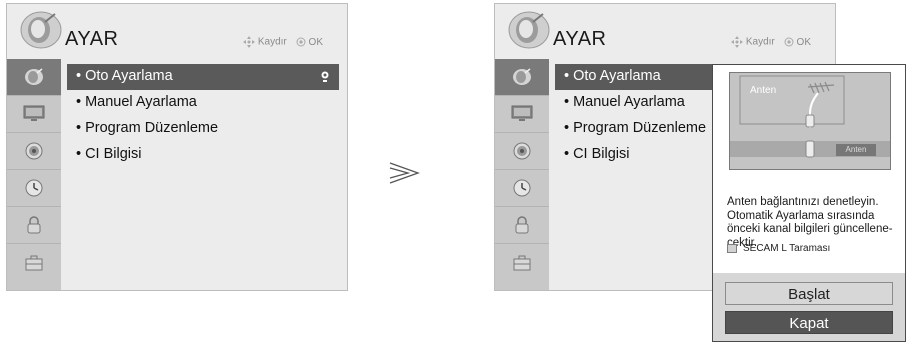 This screenshot has height=346, width=910. Describe the element at coordinates (404, 173) in the screenshot. I see `transition-arrow-icon` at that location.